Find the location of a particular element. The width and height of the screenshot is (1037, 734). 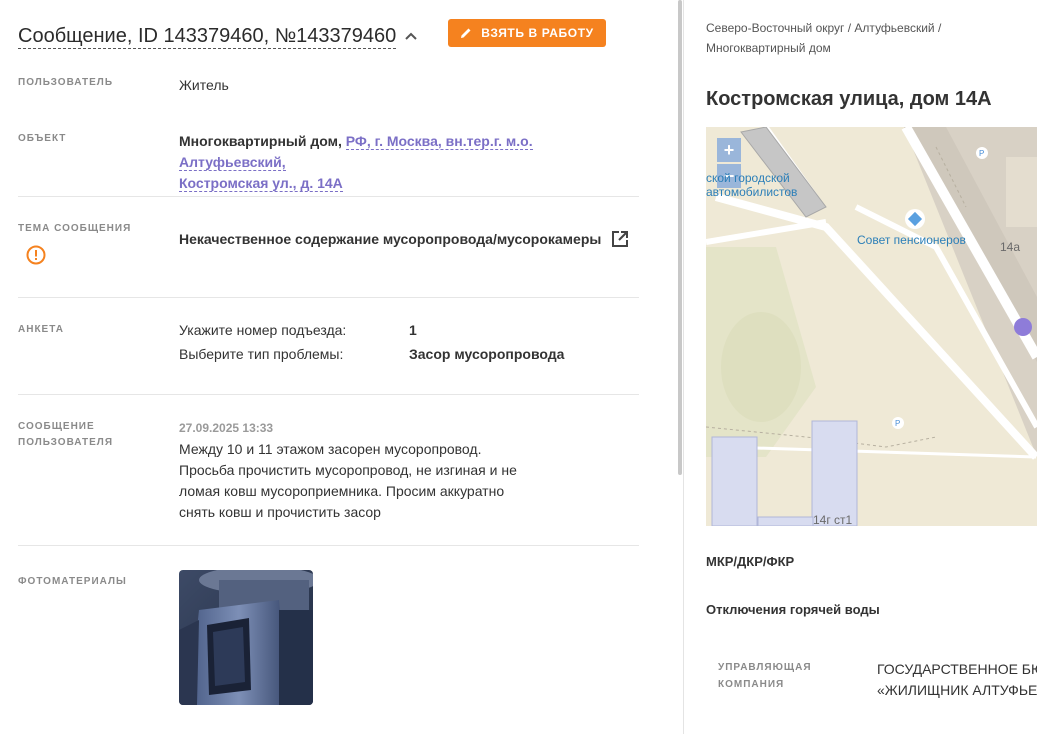

take-to-work-button: ВЗЯТЬ В РАБОТУ is located at coordinates (527, 33).